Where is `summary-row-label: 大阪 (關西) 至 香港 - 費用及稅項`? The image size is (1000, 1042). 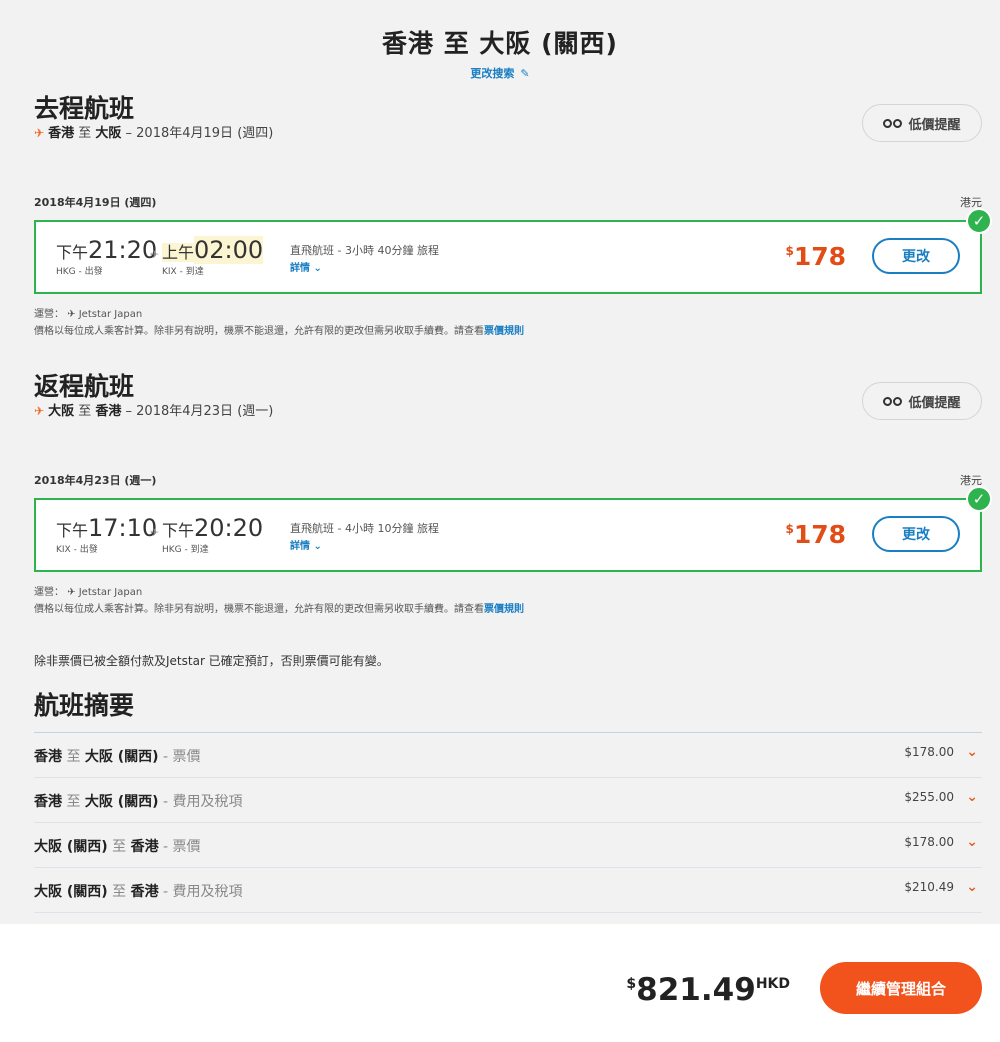
summary-row-label: 大阪 (關西) 至 香港 - 費用及稅項 is located at coordinates (138, 891).